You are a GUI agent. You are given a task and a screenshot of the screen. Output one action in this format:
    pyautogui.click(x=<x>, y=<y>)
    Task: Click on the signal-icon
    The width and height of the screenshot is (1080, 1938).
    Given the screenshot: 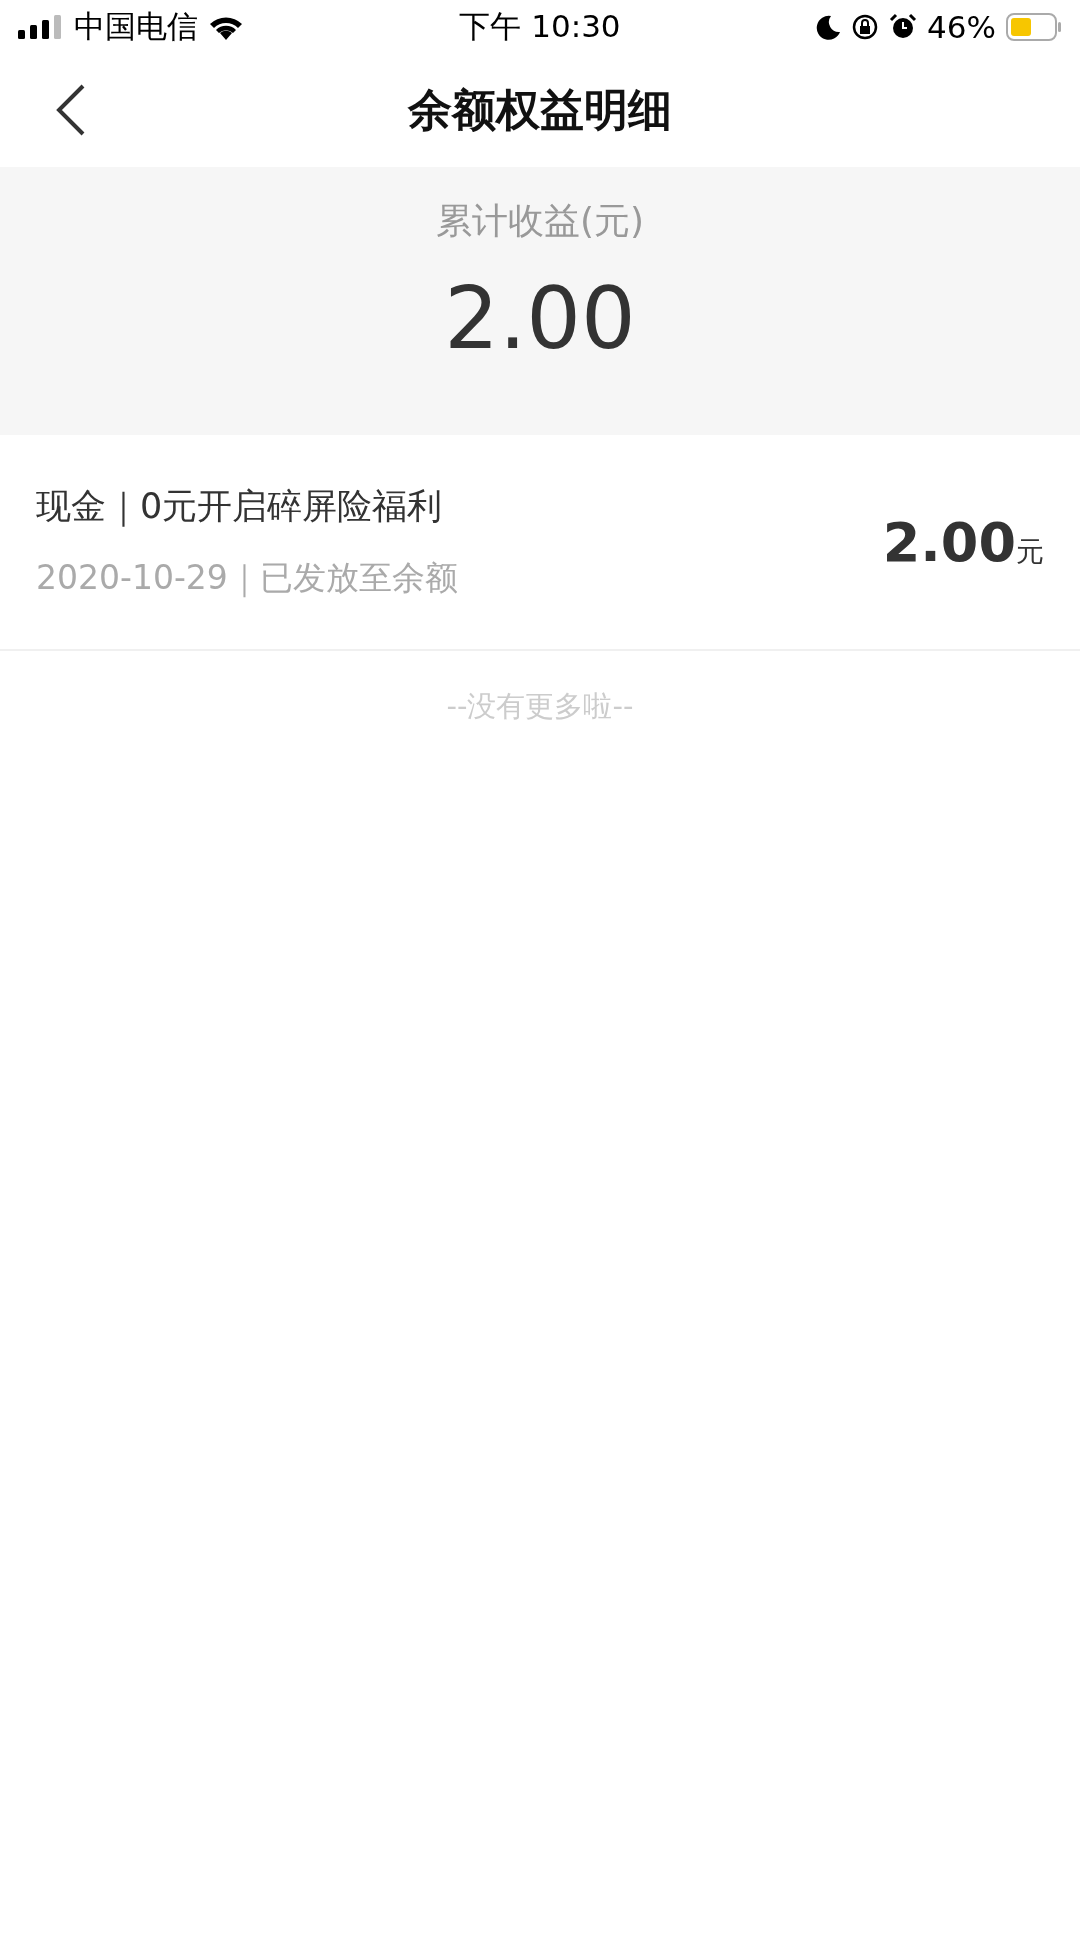 What is the action you would take?
    pyautogui.click(x=41, y=27)
    